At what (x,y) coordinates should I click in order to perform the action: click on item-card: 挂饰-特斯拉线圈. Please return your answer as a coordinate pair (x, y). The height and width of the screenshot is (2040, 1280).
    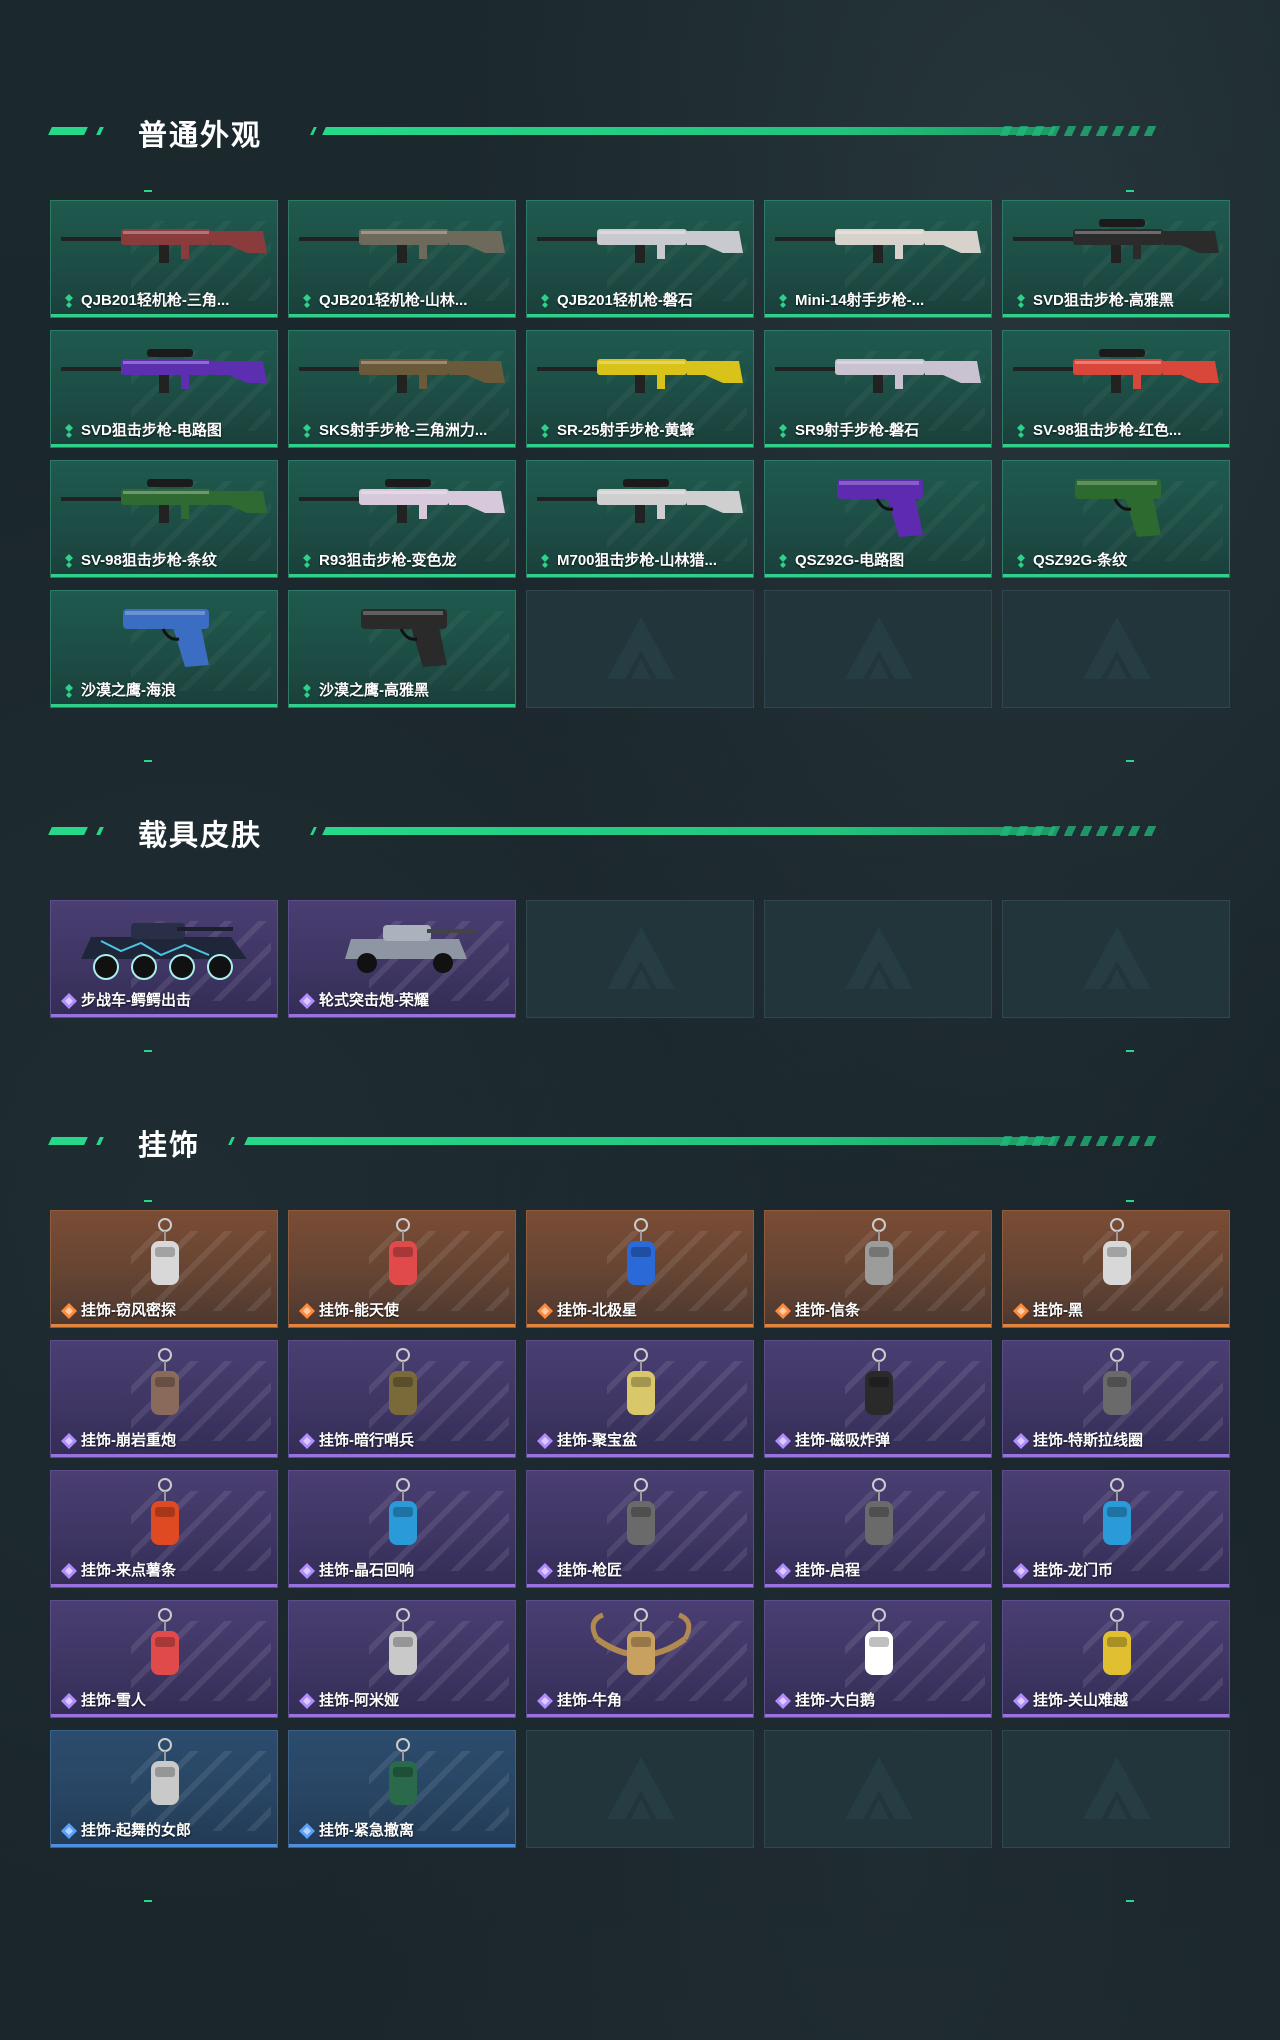
    Looking at the image, I should click on (1116, 1399).